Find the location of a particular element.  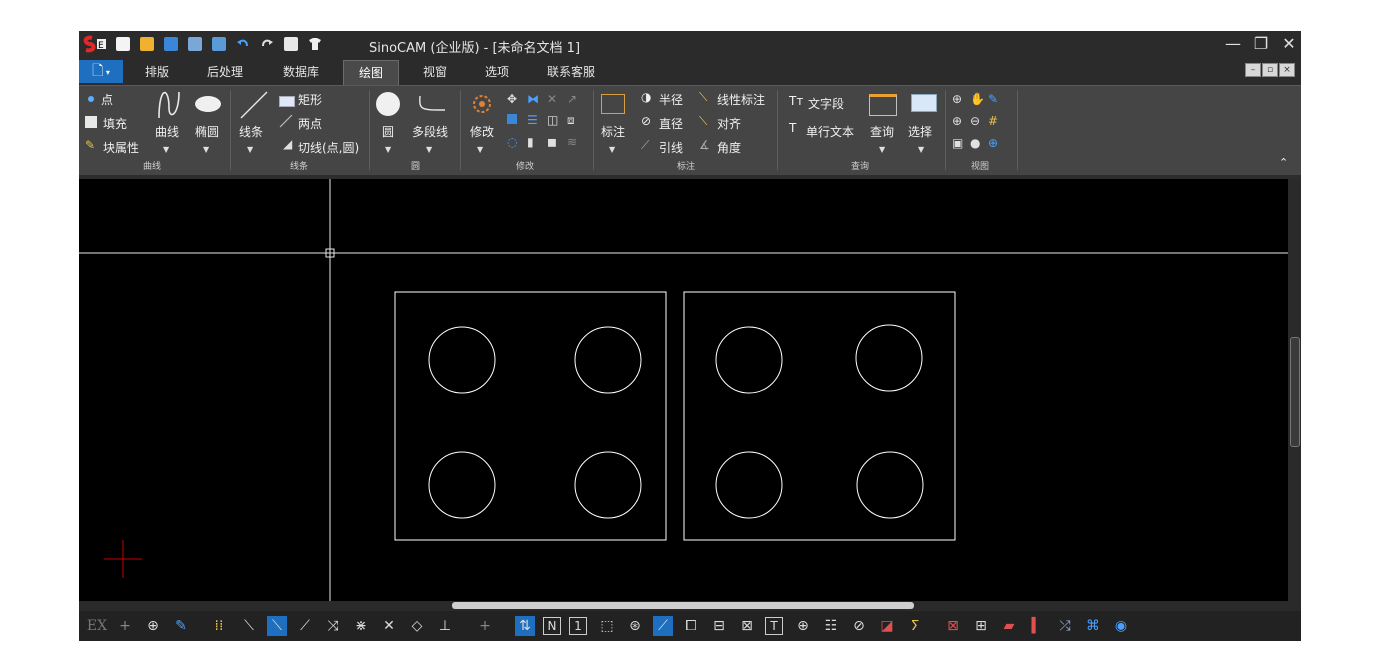

book-icon: ◫ is located at coordinates (552, 120).